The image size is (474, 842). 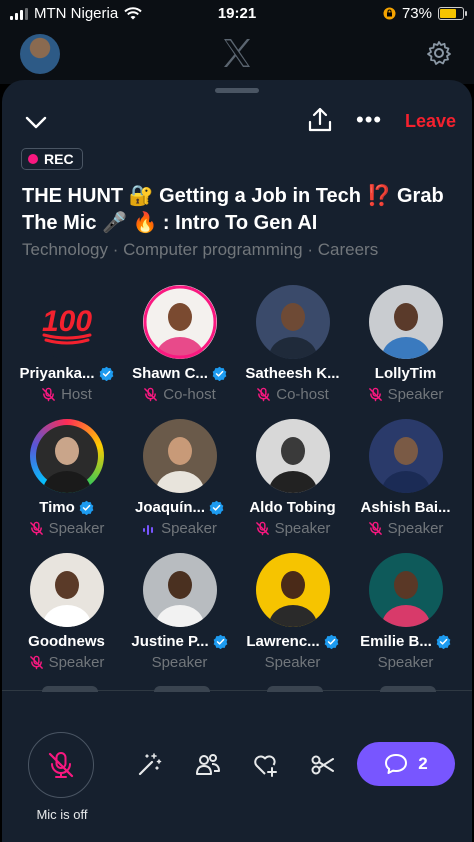 I want to click on participant-card: Ashish Bai... Speaker, so click(x=405, y=483).